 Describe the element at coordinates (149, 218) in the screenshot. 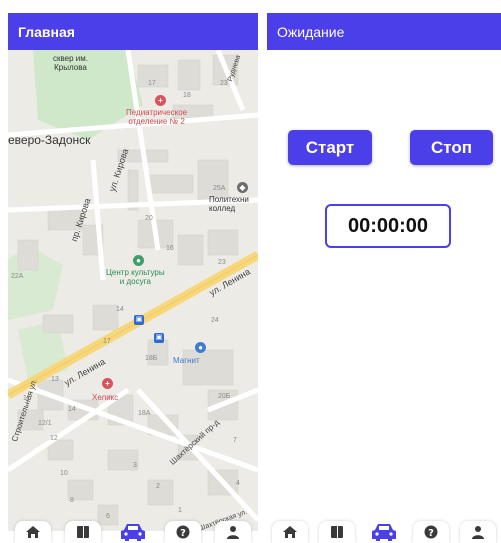

I see `house-number: 20` at that location.